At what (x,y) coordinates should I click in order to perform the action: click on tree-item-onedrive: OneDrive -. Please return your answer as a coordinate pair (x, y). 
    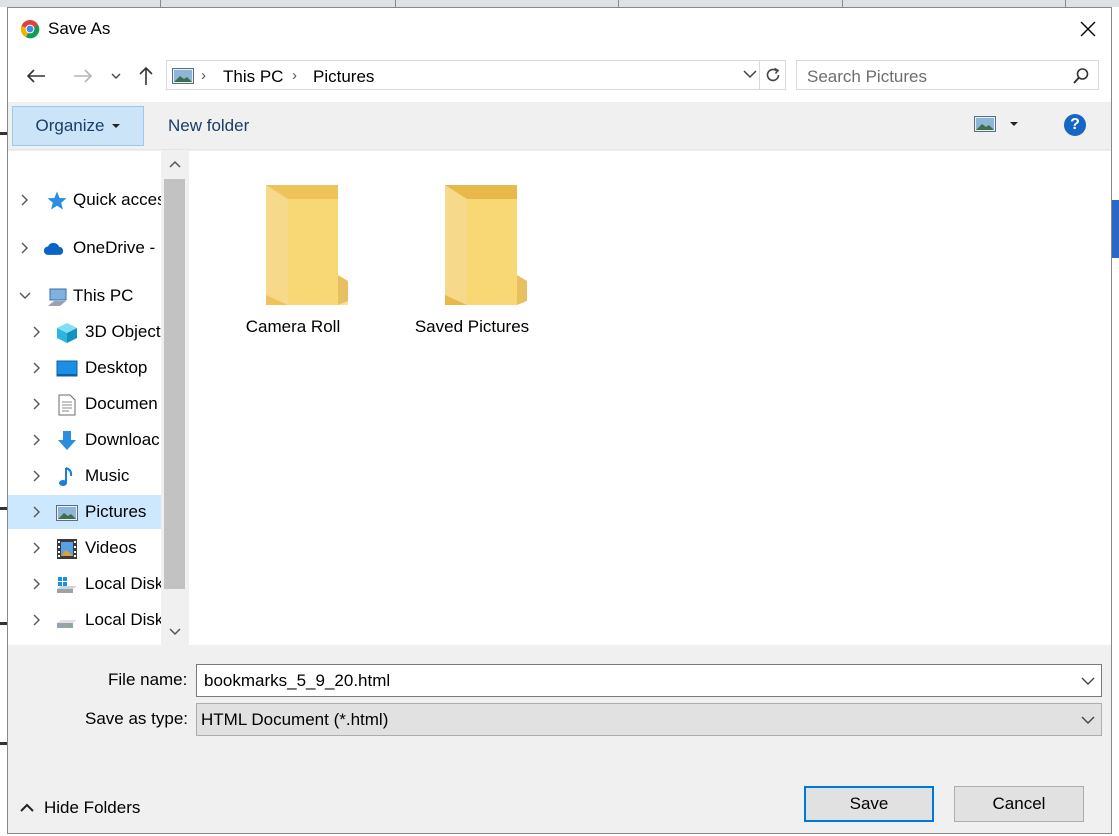
    Looking at the image, I should click on (84, 248).